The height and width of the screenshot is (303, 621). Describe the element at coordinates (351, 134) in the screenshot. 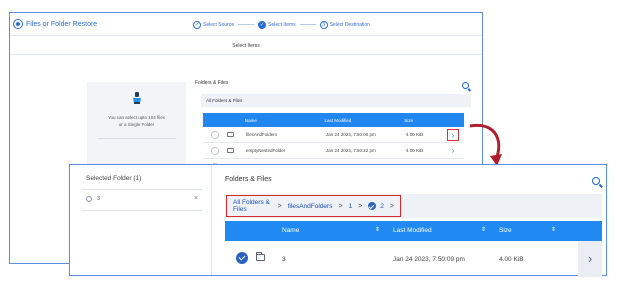

I see `row-modified: Jan 24 2023, 7:50:00 pm` at that location.